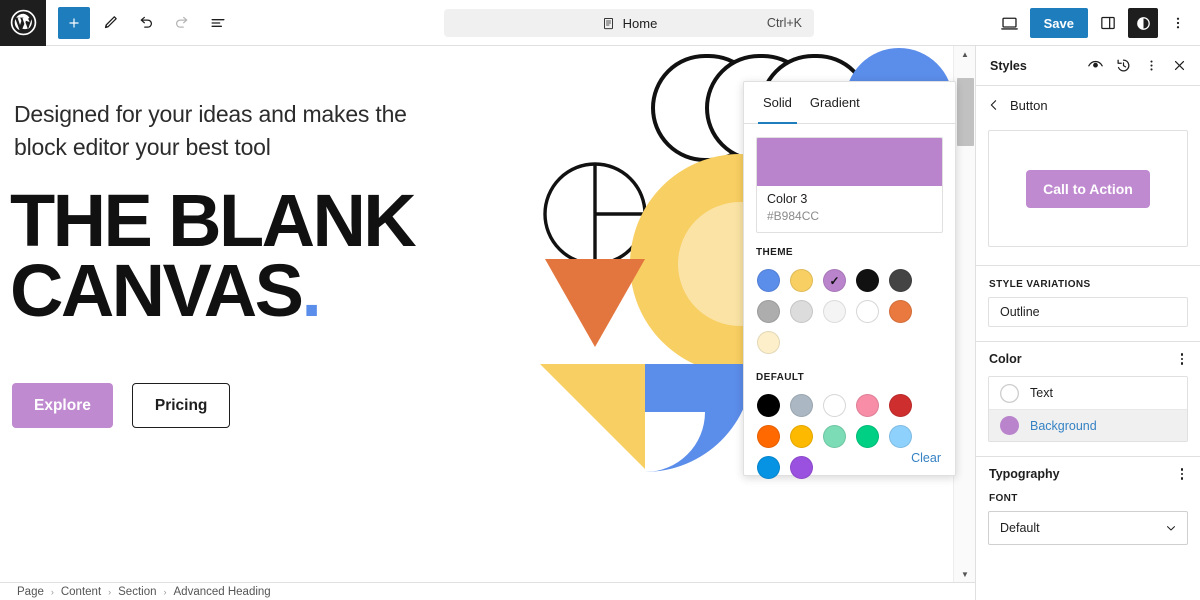  What do you see at coordinates (1024, 474) in the screenshot?
I see `typography-section-title: Typography` at bounding box center [1024, 474].